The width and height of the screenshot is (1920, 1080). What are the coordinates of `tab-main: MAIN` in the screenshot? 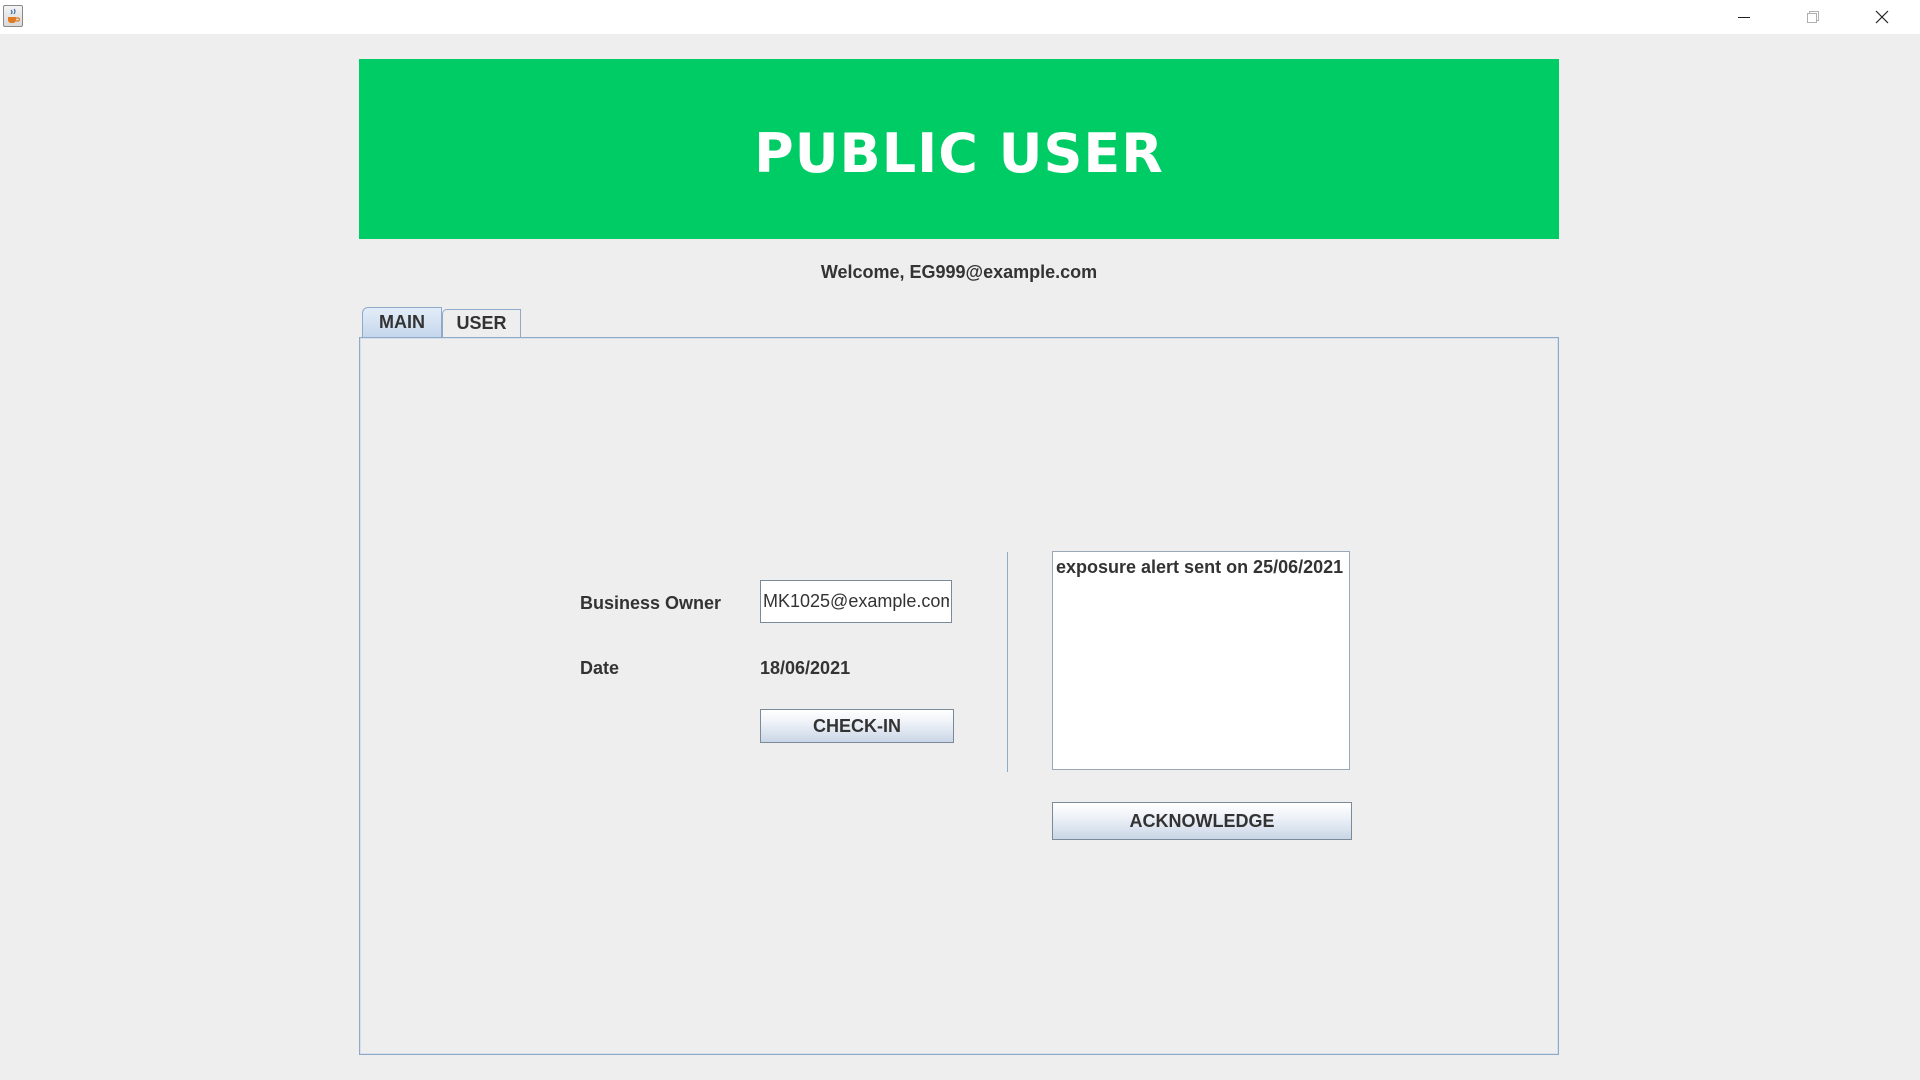 It's located at (402, 322).